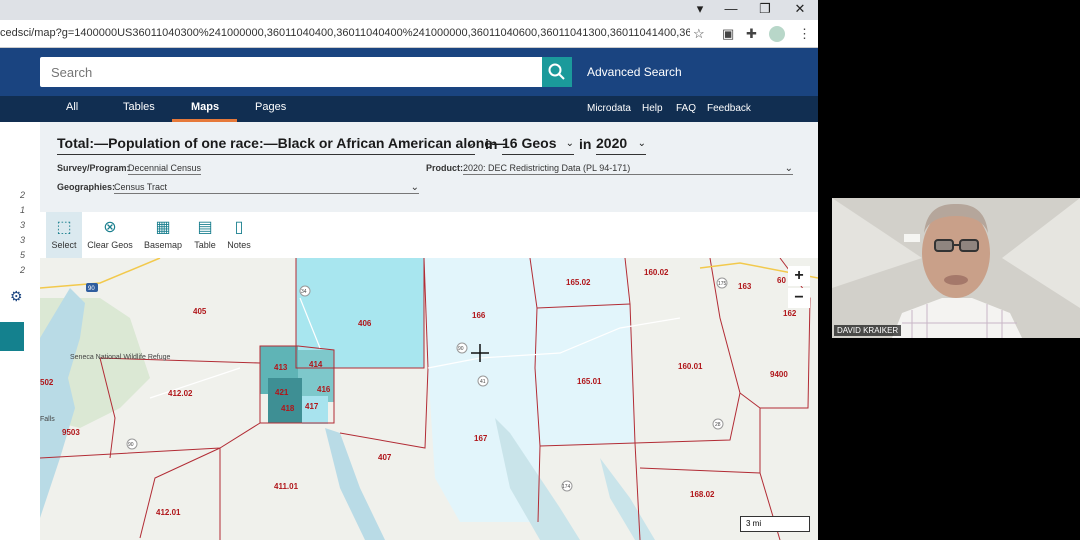 Image resolution: width=1080 pixels, height=540 pixels. I want to click on notes-button: ▯ Notes, so click(239, 235).